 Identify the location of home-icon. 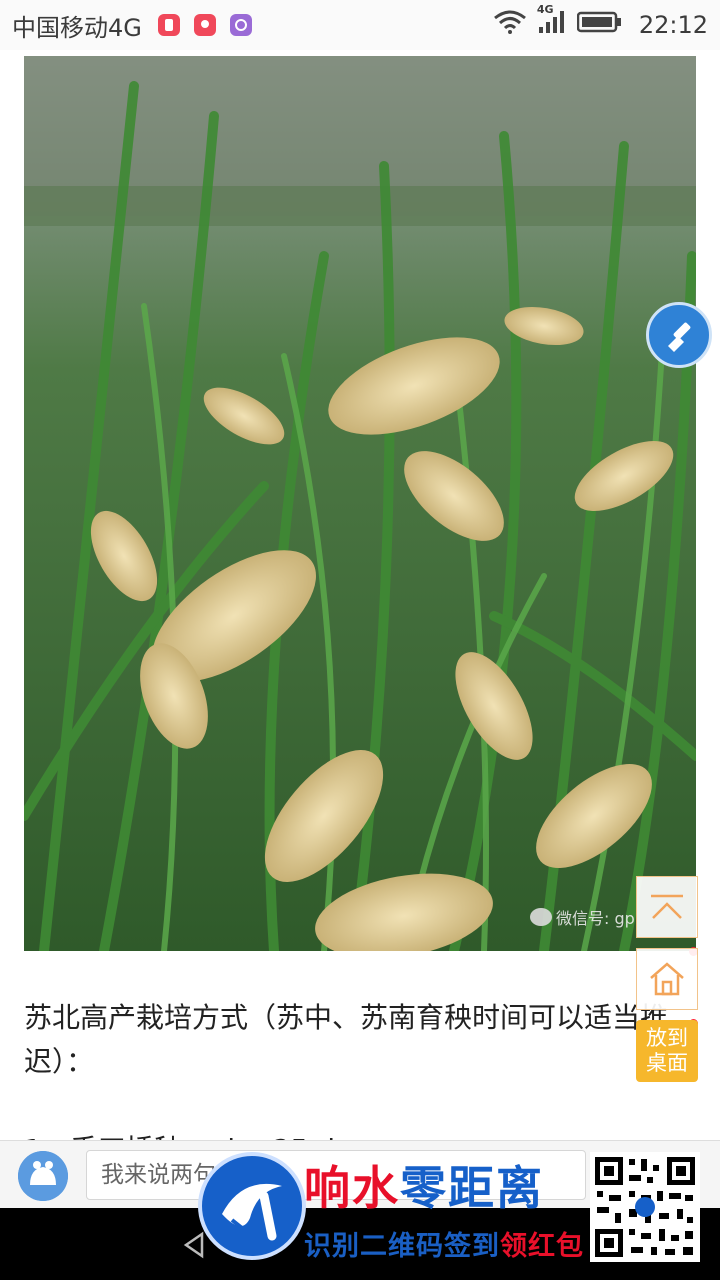
(667, 979).